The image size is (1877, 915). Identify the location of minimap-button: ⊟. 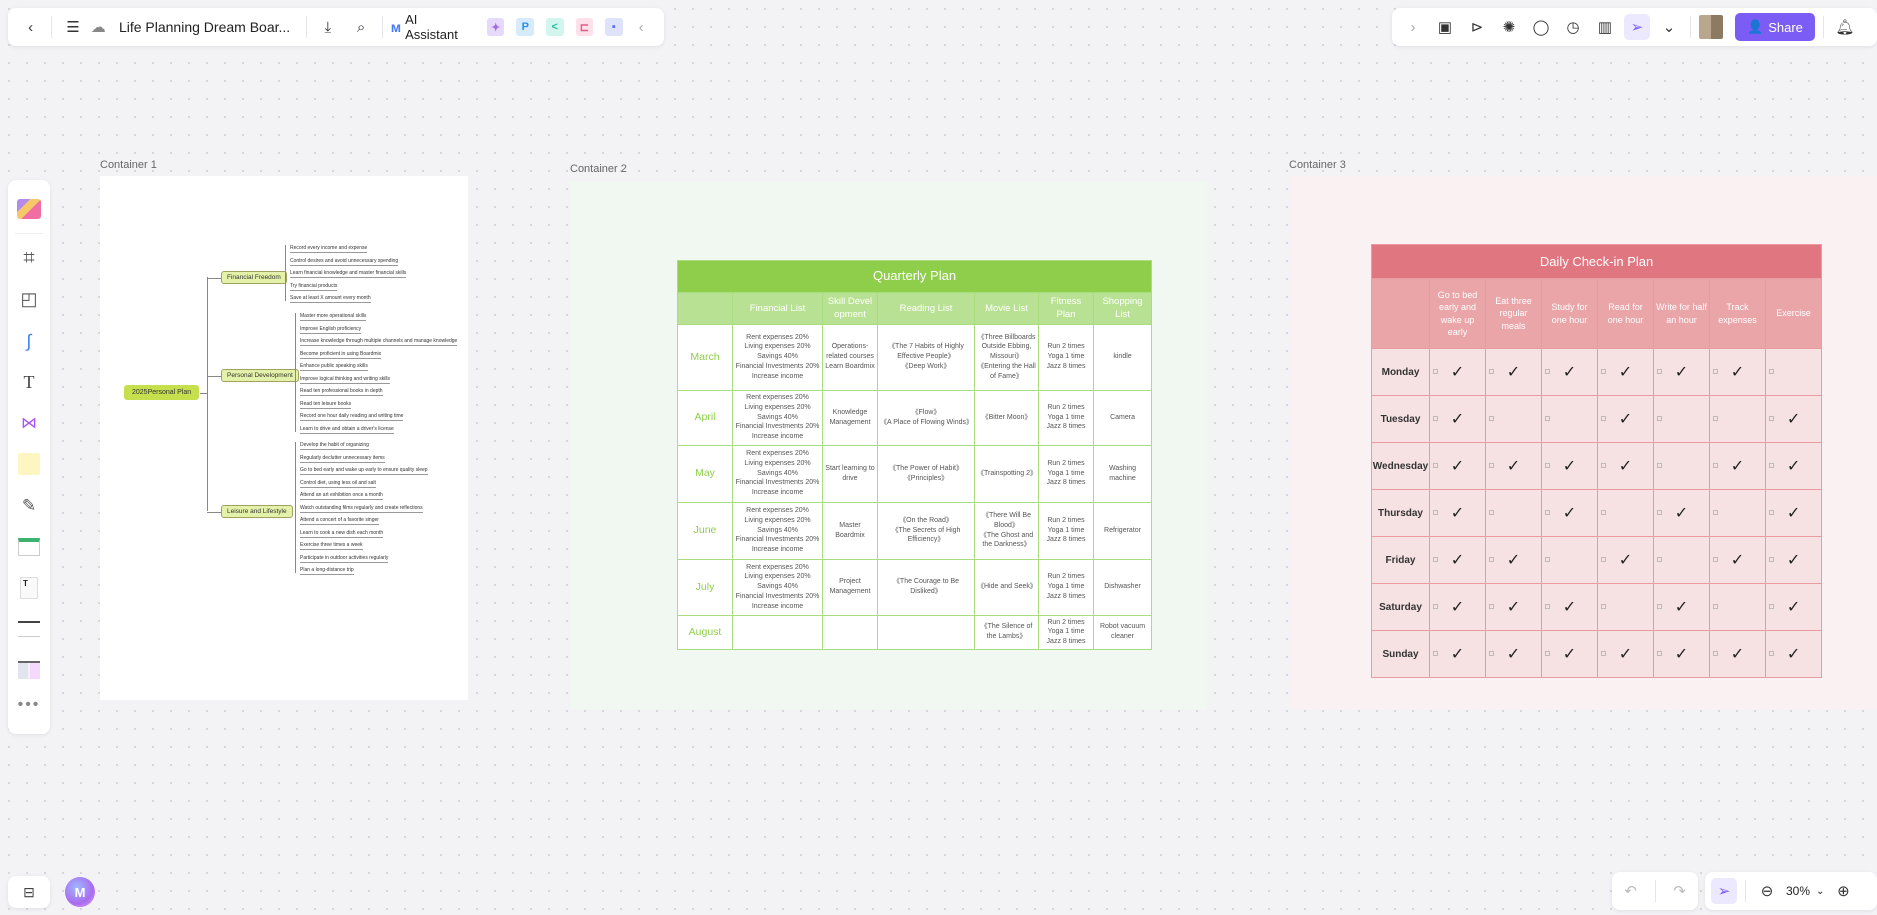
(29, 892).